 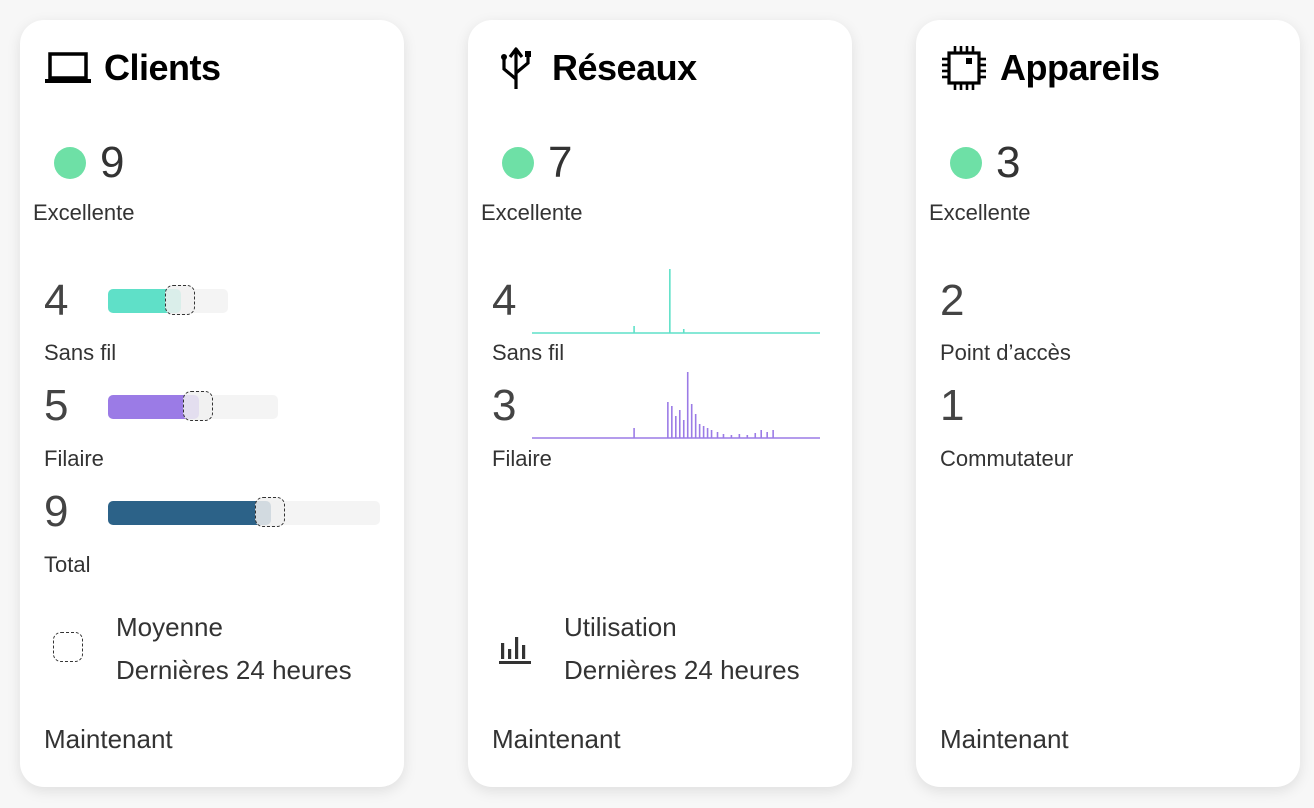 I want to click on clients-header: Clients, so click(x=132, y=68).